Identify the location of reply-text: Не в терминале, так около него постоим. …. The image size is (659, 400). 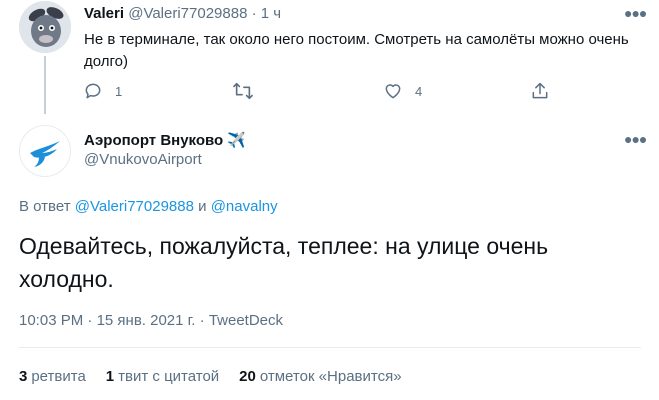
(356, 50).